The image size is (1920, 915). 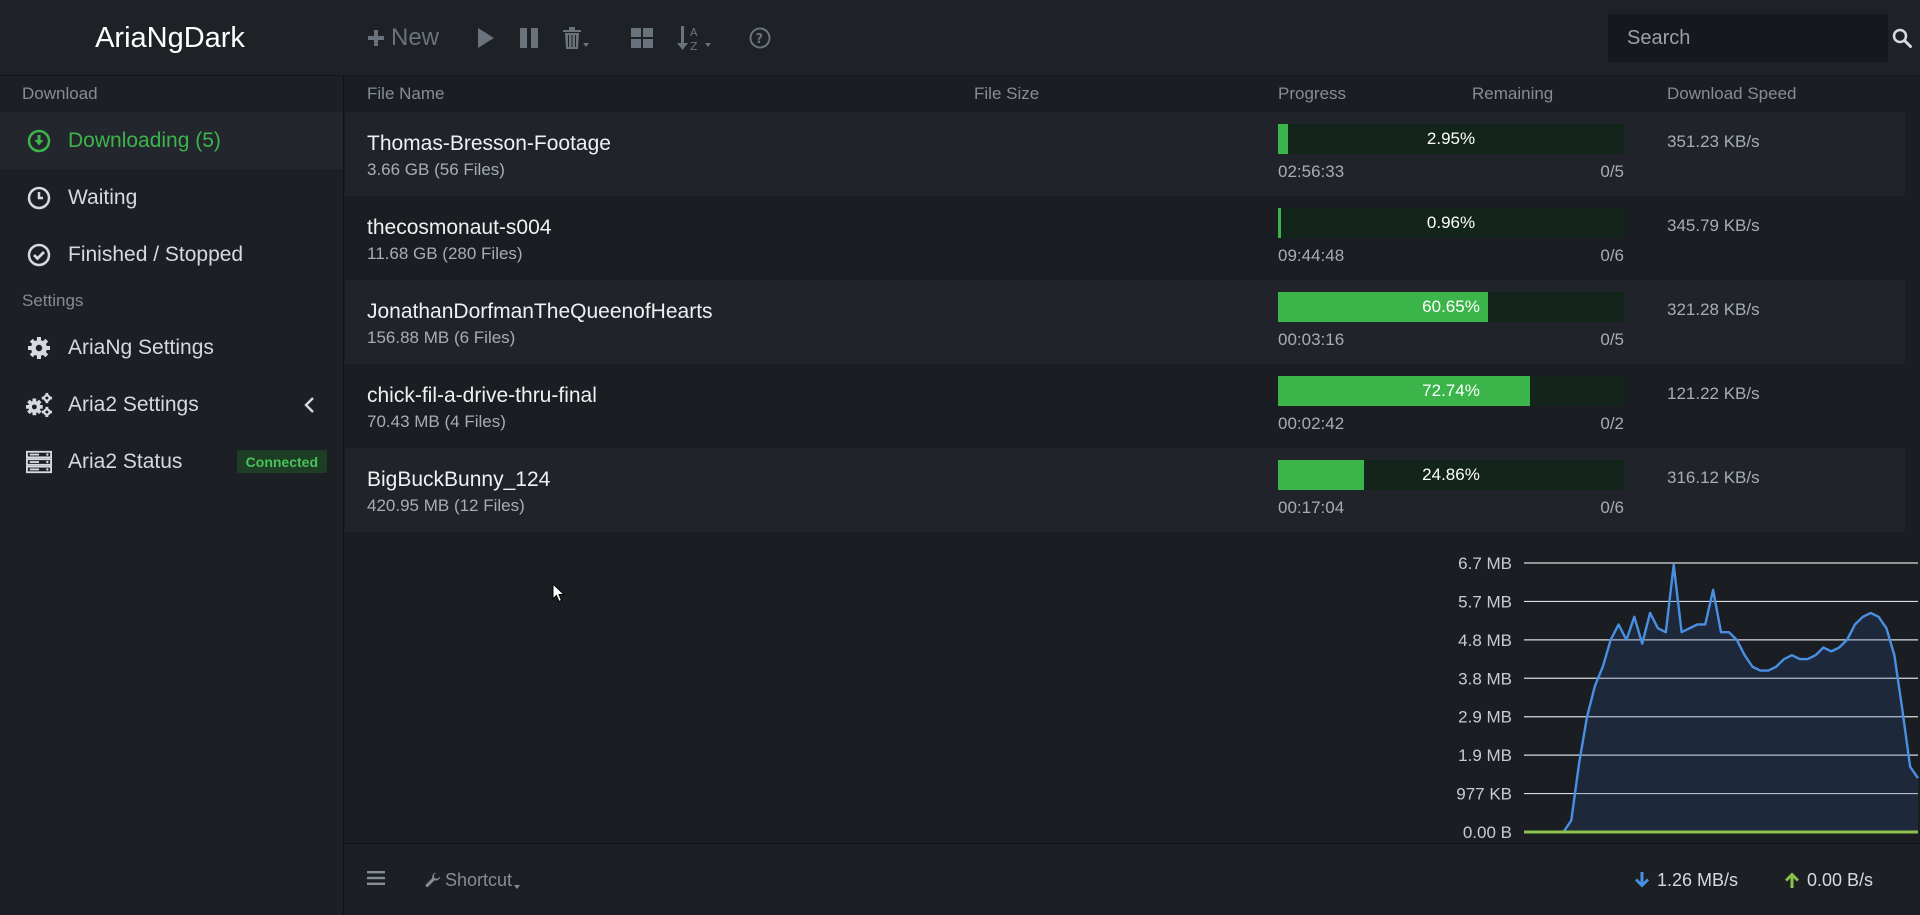 I want to click on task-name: chick-fil-a-drive-thru-final, so click(x=482, y=396).